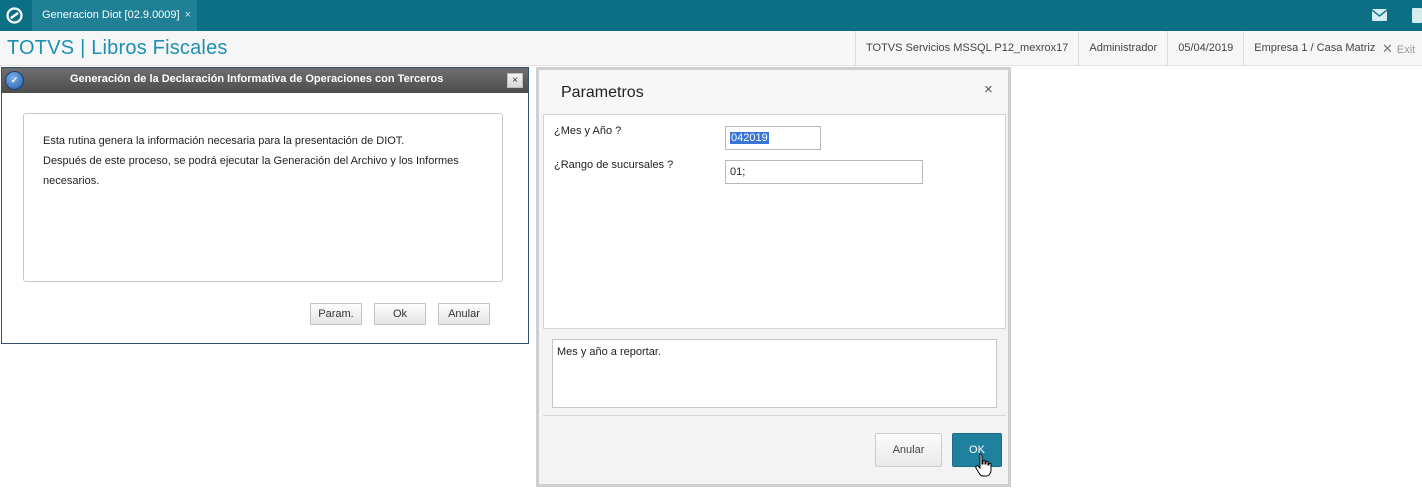 The width and height of the screenshot is (1422, 495). Describe the element at coordinates (515, 80) in the screenshot. I see `diot-dialog-close-button: ×` at that location.